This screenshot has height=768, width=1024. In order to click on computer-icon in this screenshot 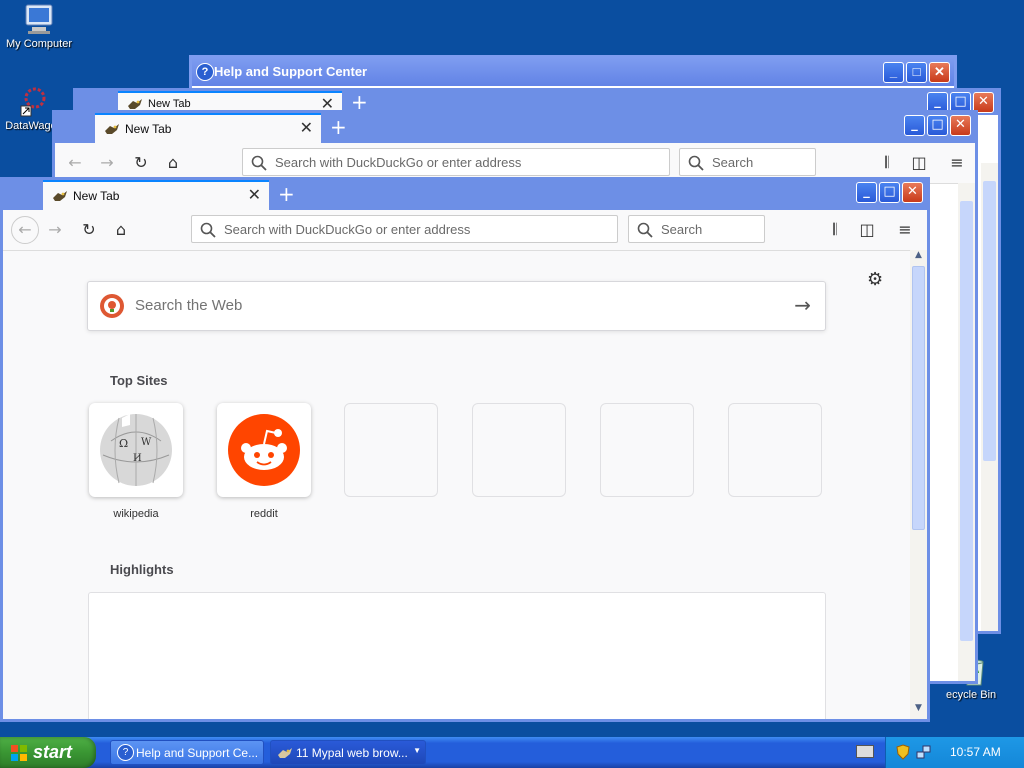, I will do `click(39, 19)`.